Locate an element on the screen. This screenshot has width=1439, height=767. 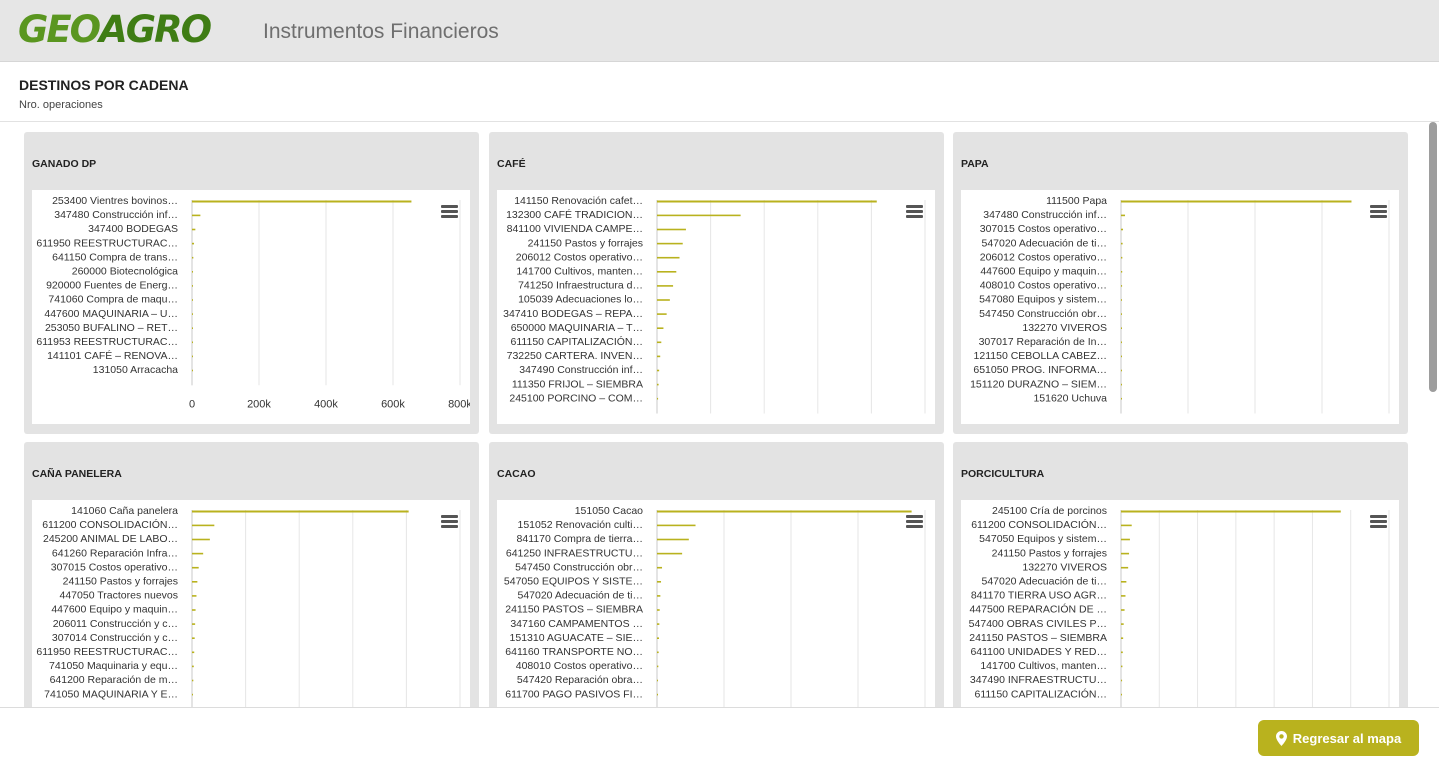
category-label: 151620 Uchuva is located at coordinates (1070, 398).